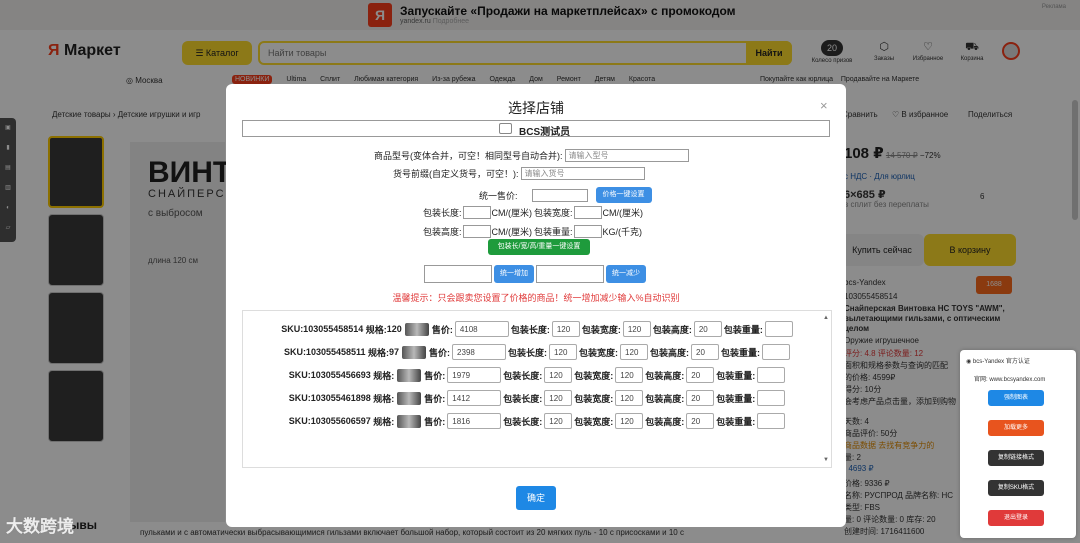  What do you see at coordinates (40, 526) in the screenshot?
I see `watermark: 大数跨境` at bounding box center [40, 526].